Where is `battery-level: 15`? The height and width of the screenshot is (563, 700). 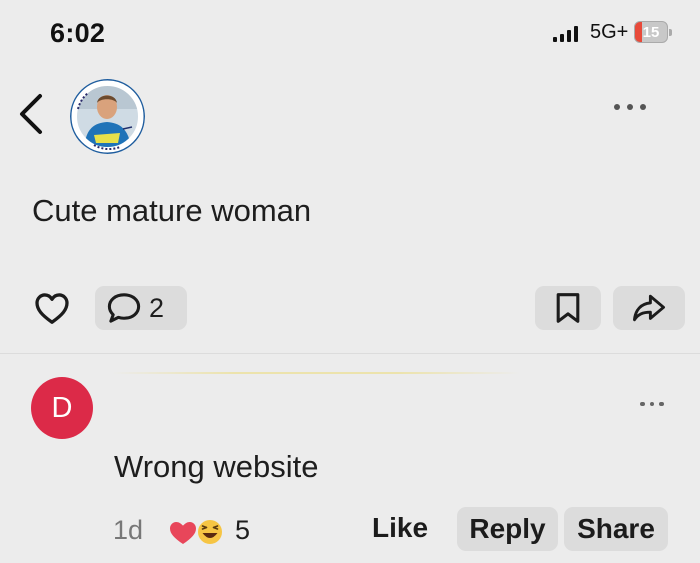
battery-level: 15 is located at coordinates (651, 32).